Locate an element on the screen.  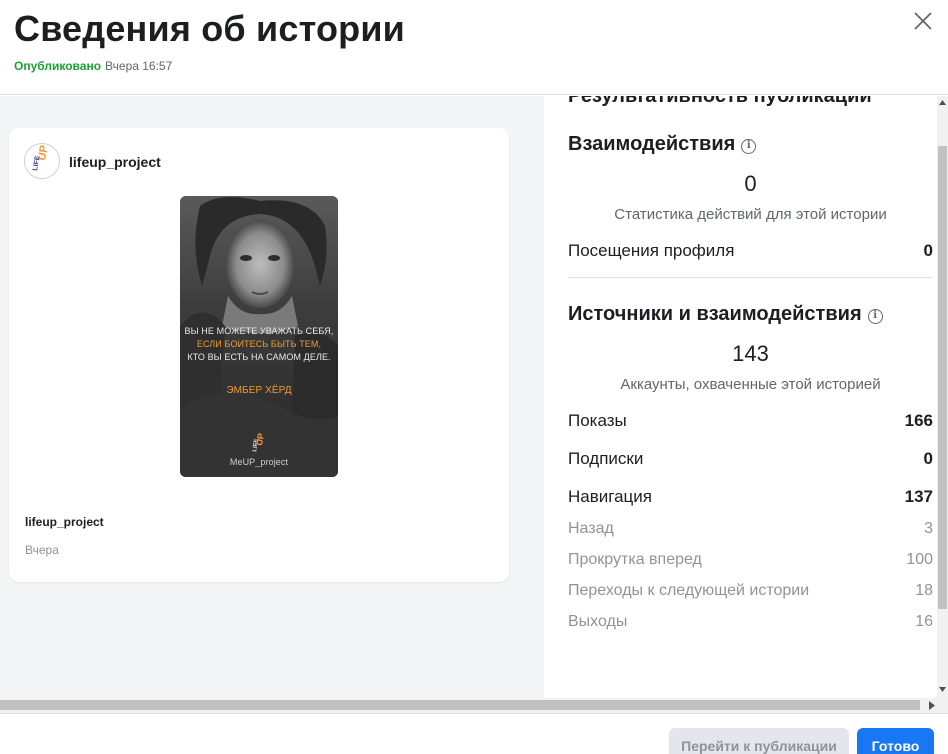
avatar: UP LIFE is located at coordinates (42, 161).